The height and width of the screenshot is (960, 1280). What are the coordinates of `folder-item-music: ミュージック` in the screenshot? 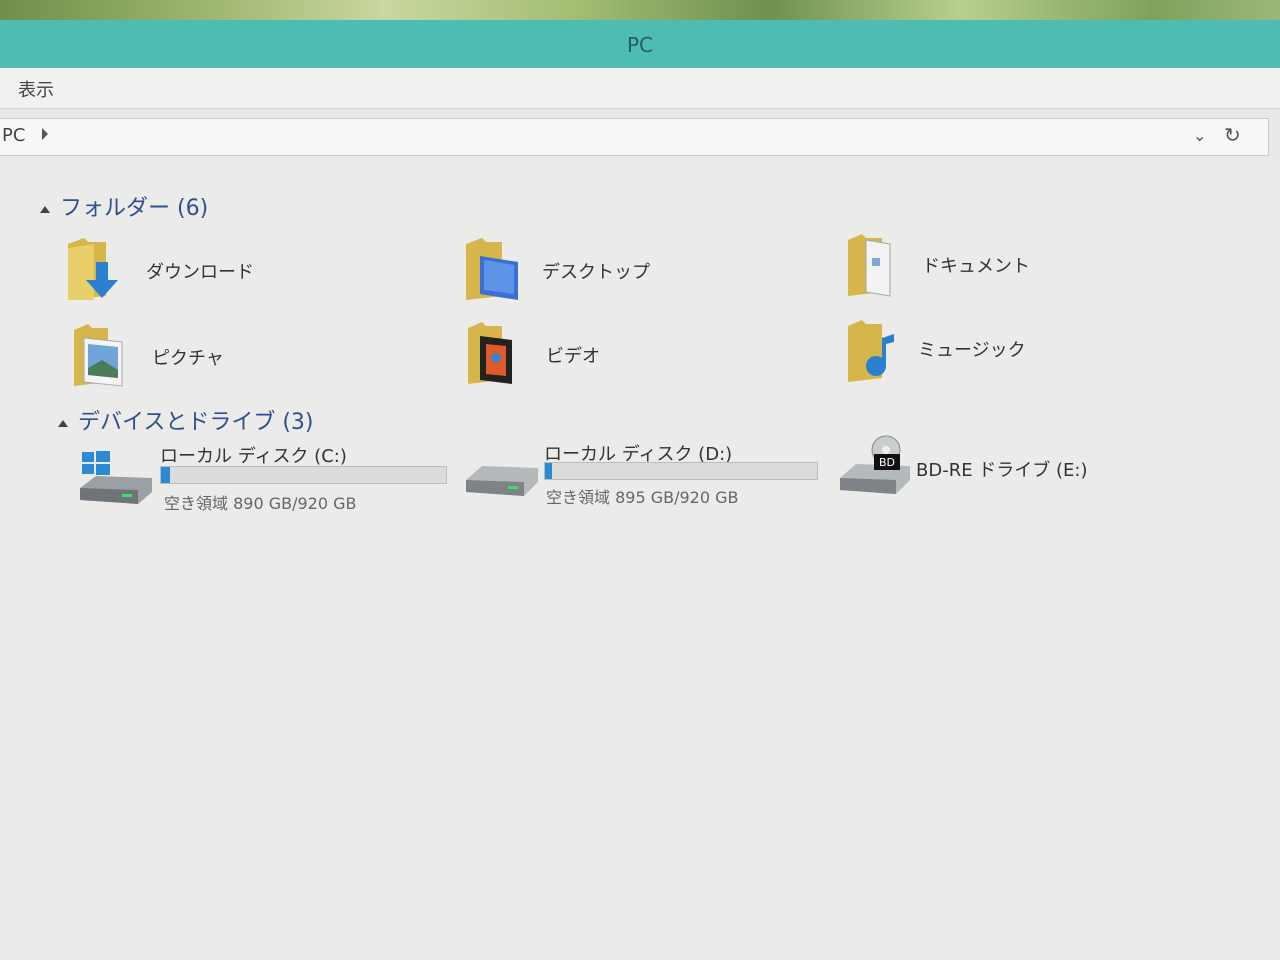 It's located at (1026, 356).